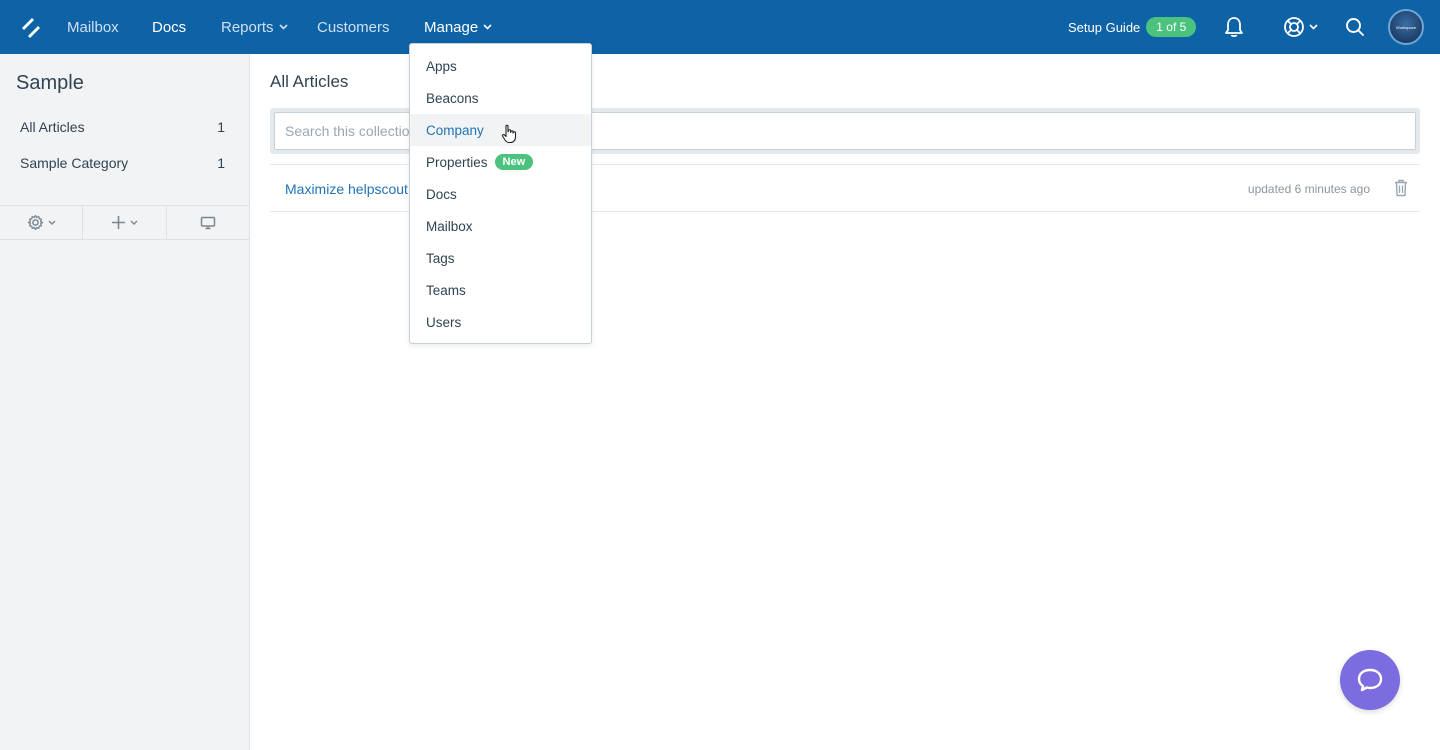 Image resolution: width=1440 pixels, height=750 pixels. I want to click on bell-icon, so click(1234, 27).